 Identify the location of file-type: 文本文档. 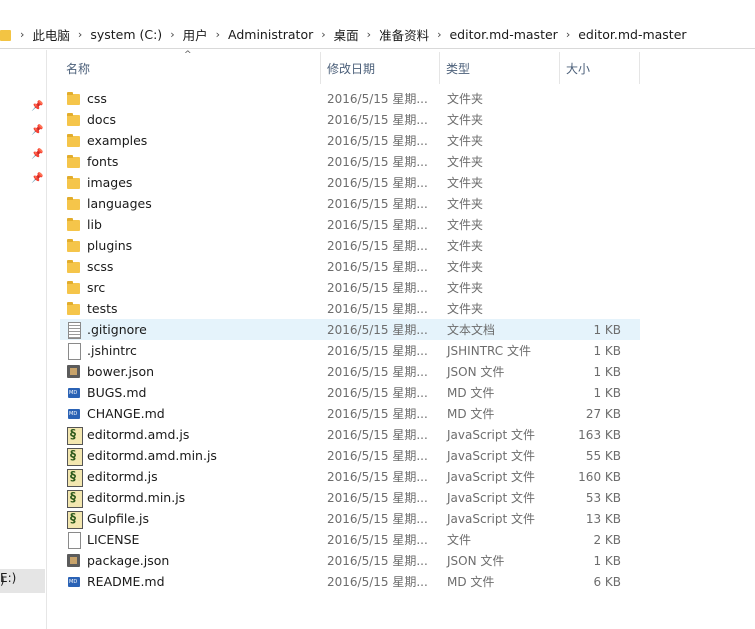
(471, 330).